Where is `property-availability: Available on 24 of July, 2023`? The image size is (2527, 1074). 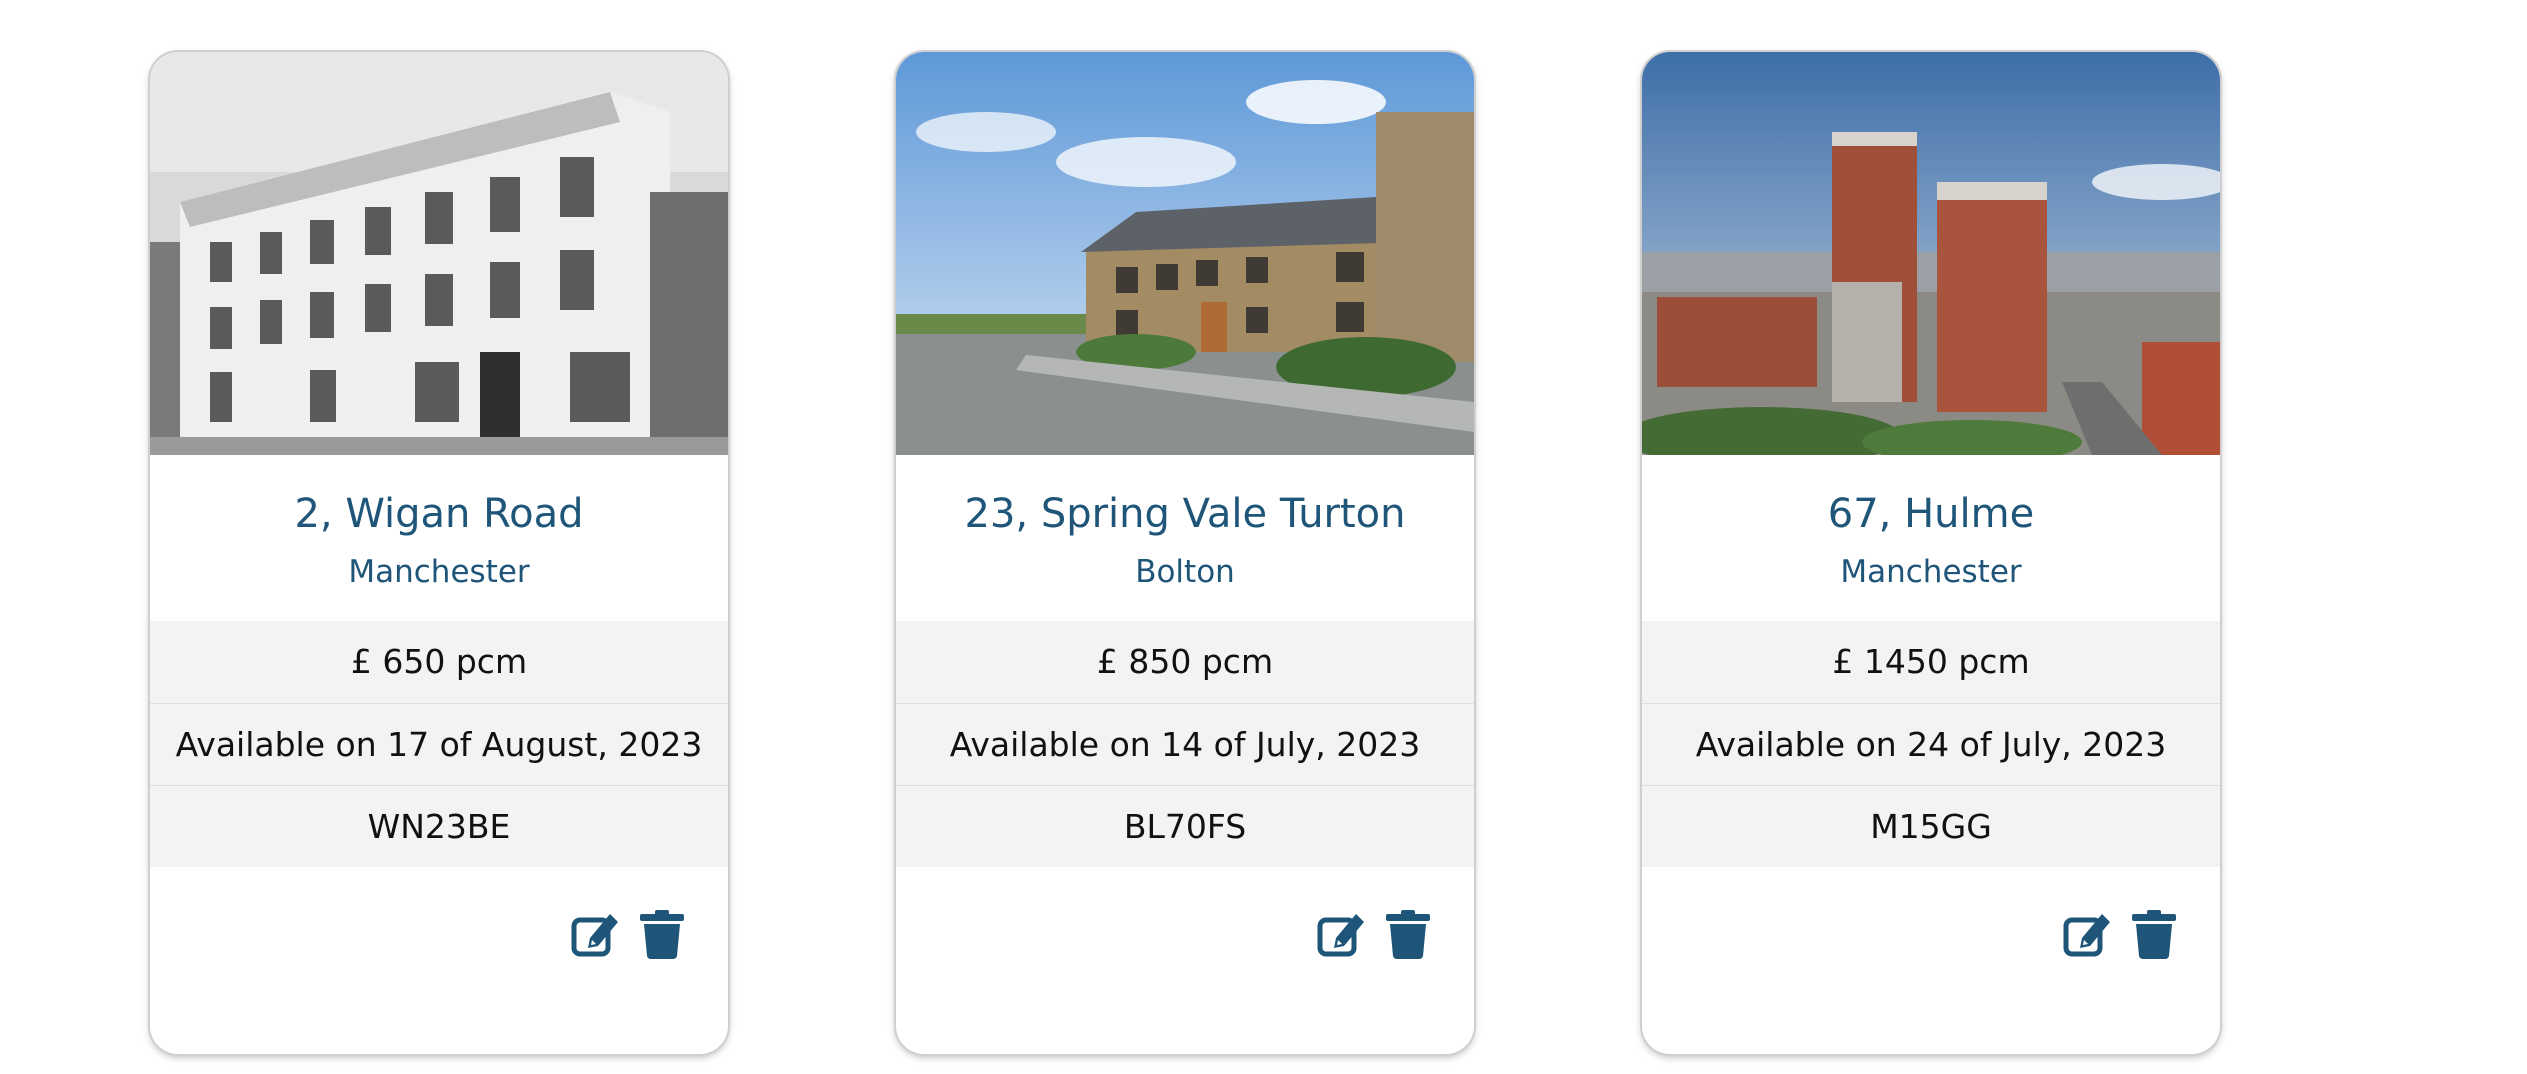 property-availability: Available on 24 of July, 2023 is located at coordinates (1931, 744).